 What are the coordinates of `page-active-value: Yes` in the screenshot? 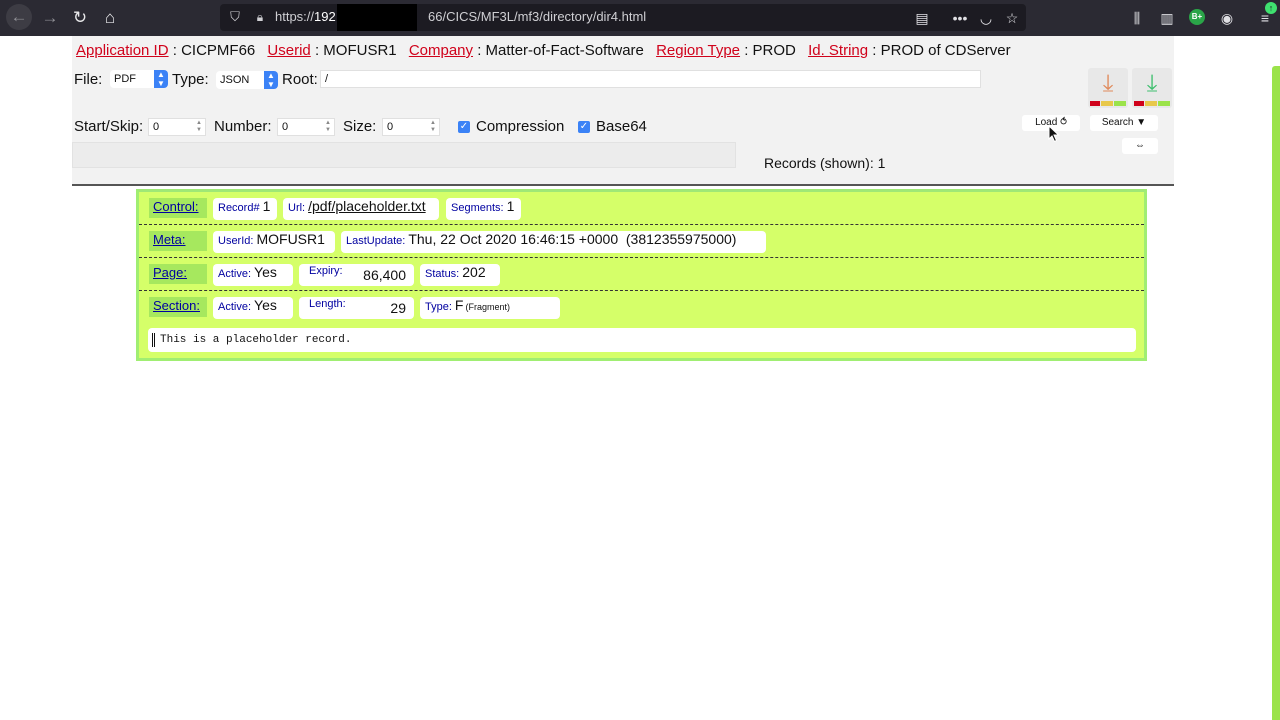 It's located at (265, 272).